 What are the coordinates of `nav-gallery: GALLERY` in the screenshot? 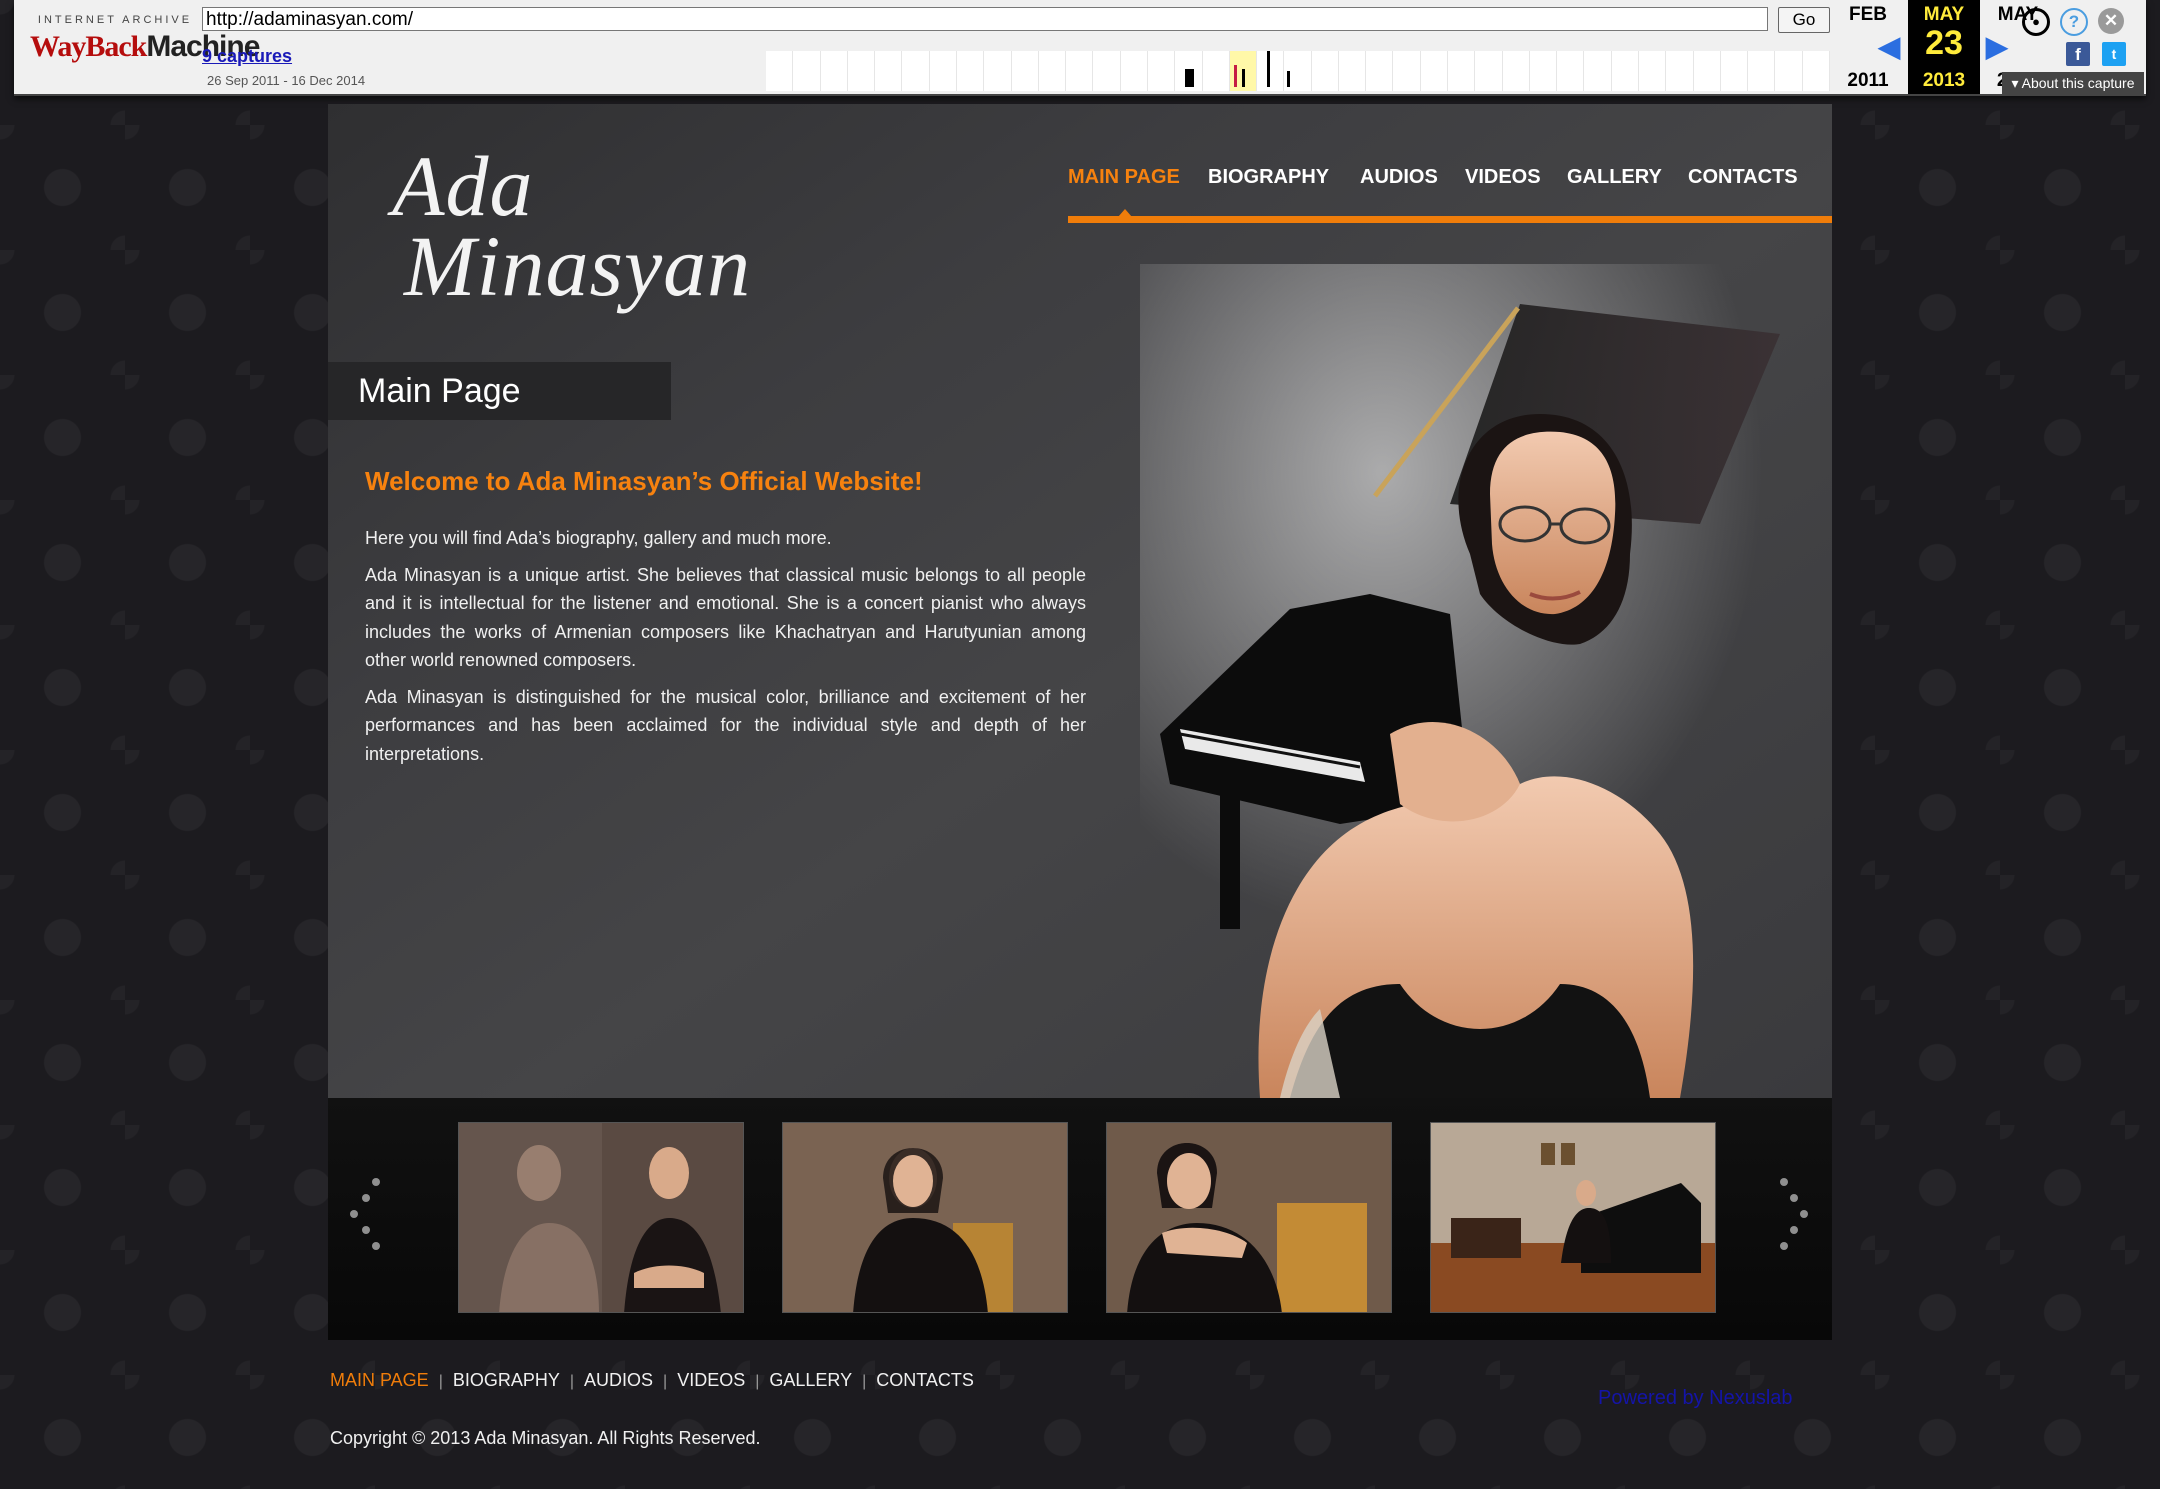 It's located at (1614, 177).